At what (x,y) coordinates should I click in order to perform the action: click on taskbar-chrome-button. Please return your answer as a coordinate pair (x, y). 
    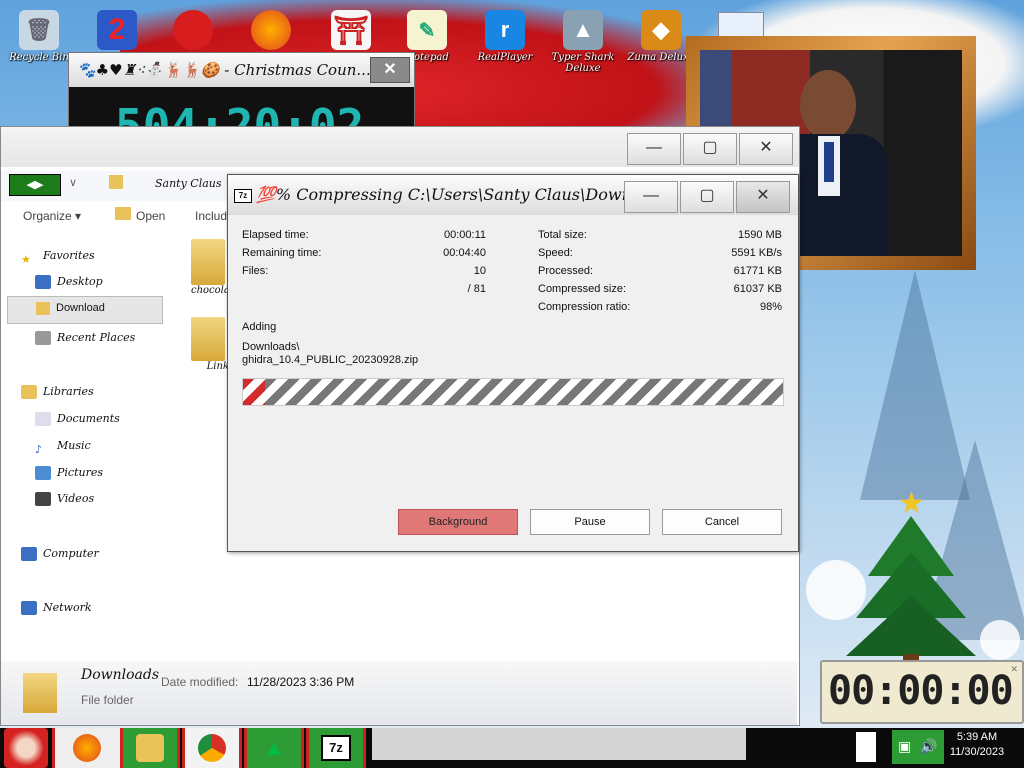
    Looking at the image, I should click on (212, 748).